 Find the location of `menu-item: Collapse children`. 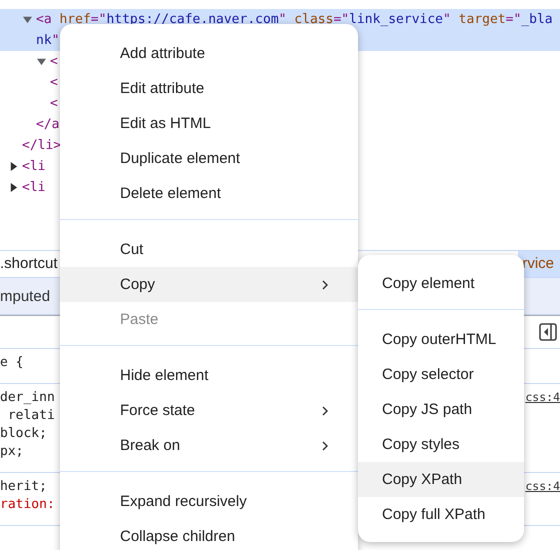

menu-item: Collapse children is located at coordinates (209, 534).